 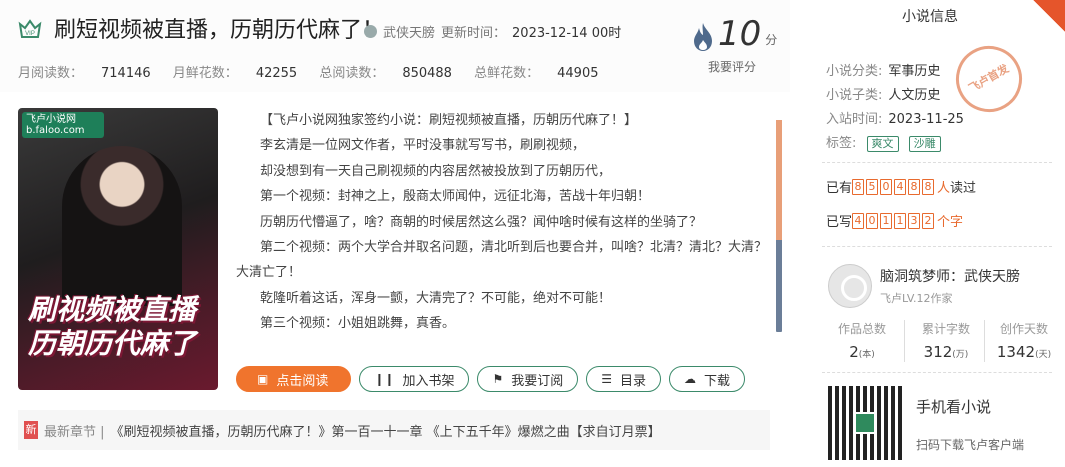 What do you see at coordinates (883, 95) in the screenshot?
I see `subcategory-row: 小说子类: 人文历史` at bounding box center [883, 95].